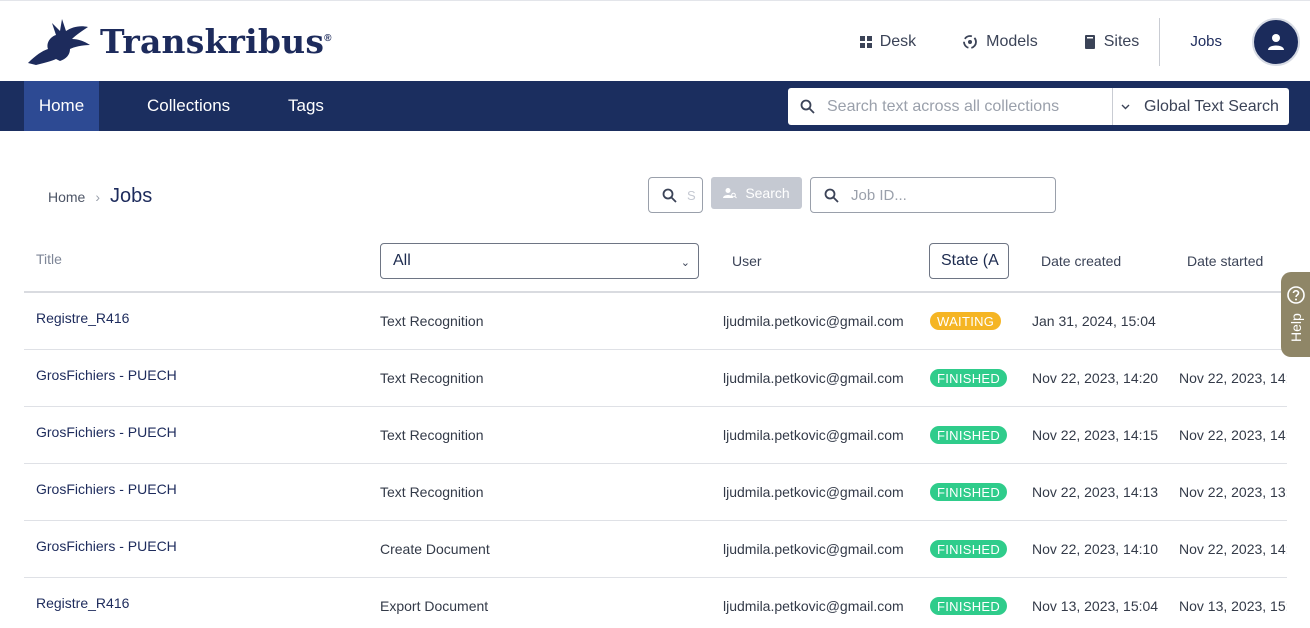 The width and height of the screenshot is (1310, 628). I want to click on chevron-down-icon, so click(1125, 106).